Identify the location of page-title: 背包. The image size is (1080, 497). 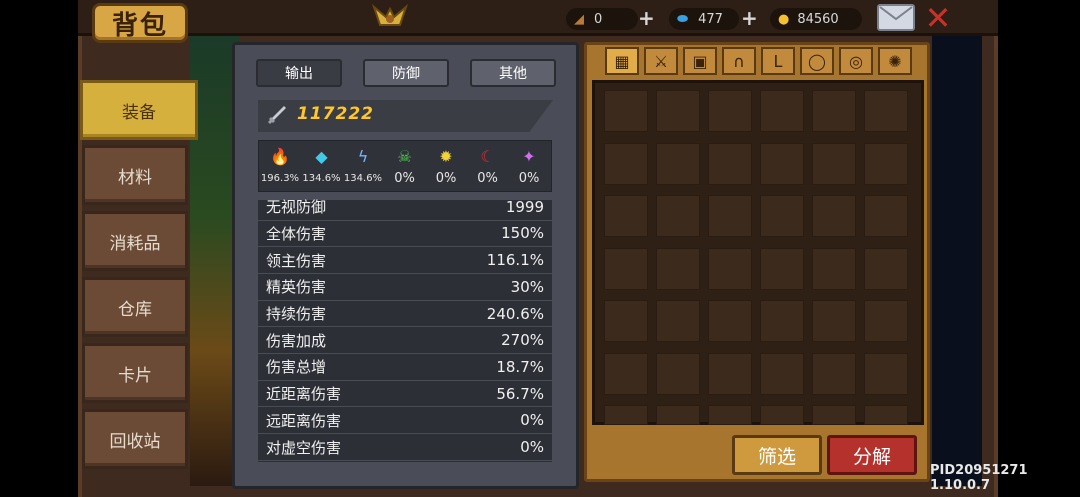
(140, 23).